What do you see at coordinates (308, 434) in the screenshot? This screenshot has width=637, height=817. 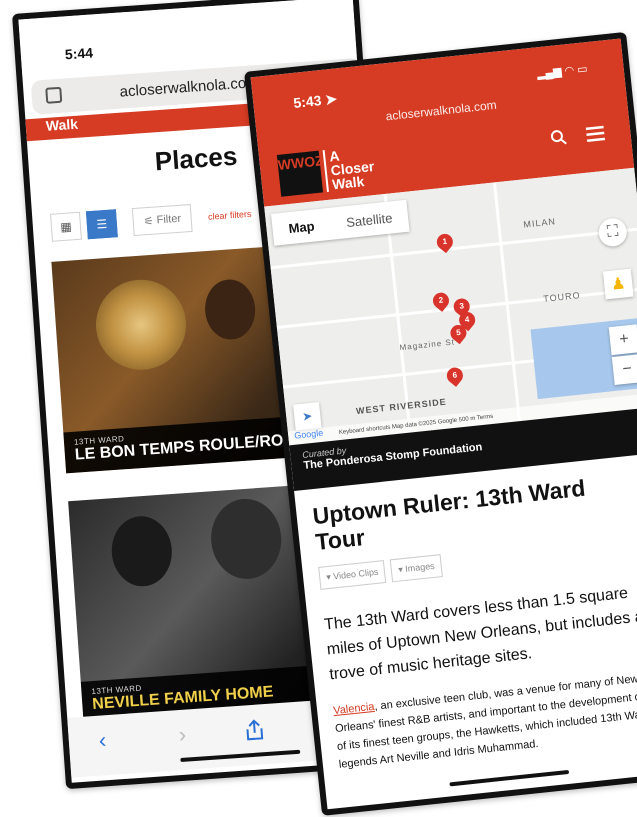 I see `google-logo: Google` at bounding box center [308, 434].